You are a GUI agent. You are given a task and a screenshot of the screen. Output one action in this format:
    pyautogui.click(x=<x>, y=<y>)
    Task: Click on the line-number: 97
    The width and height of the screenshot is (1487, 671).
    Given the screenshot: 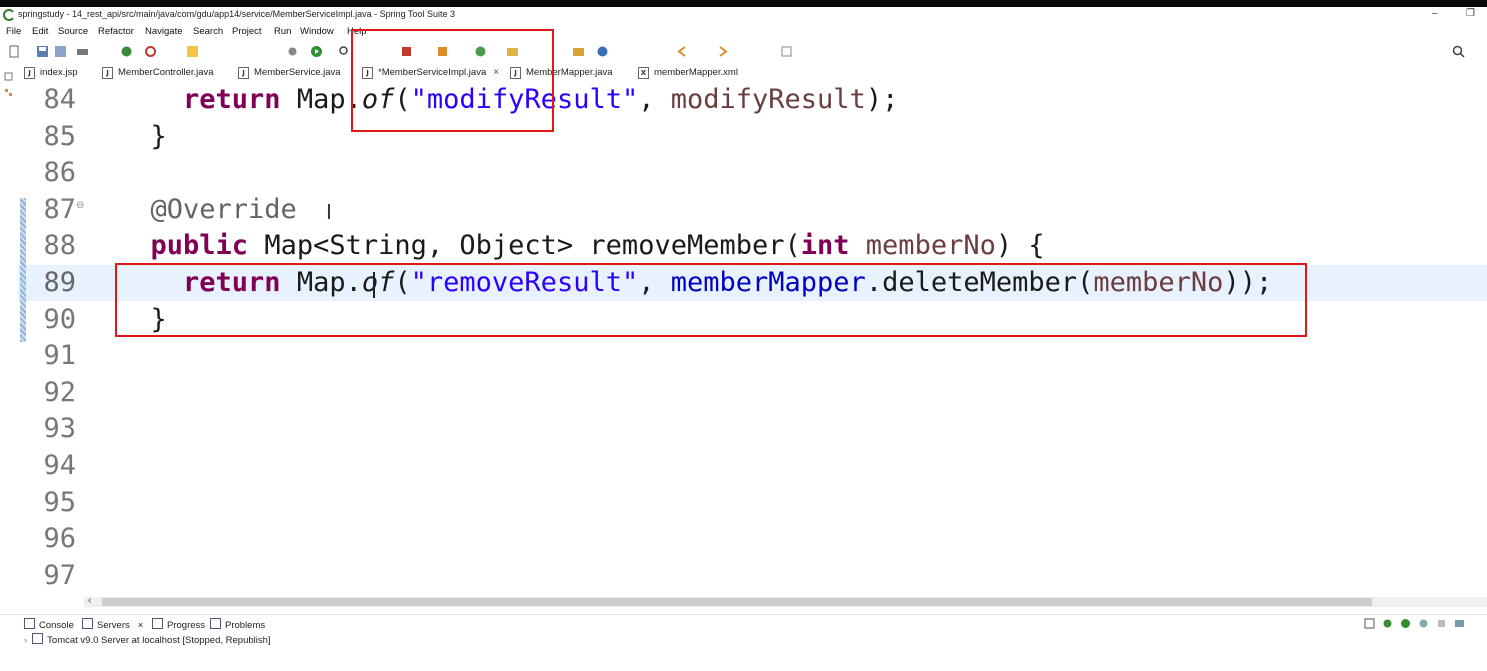 What is the action you would take?
    pyautogui.click(x=59, y=575)
    